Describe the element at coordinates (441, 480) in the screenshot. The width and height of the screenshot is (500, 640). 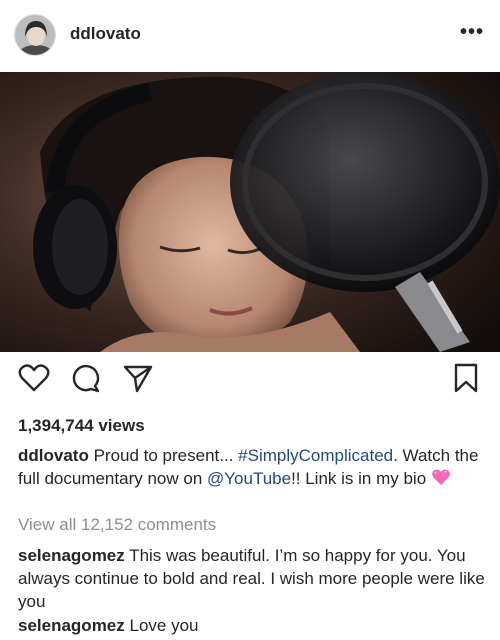
I see `sparkling-heart-icon` at that location.